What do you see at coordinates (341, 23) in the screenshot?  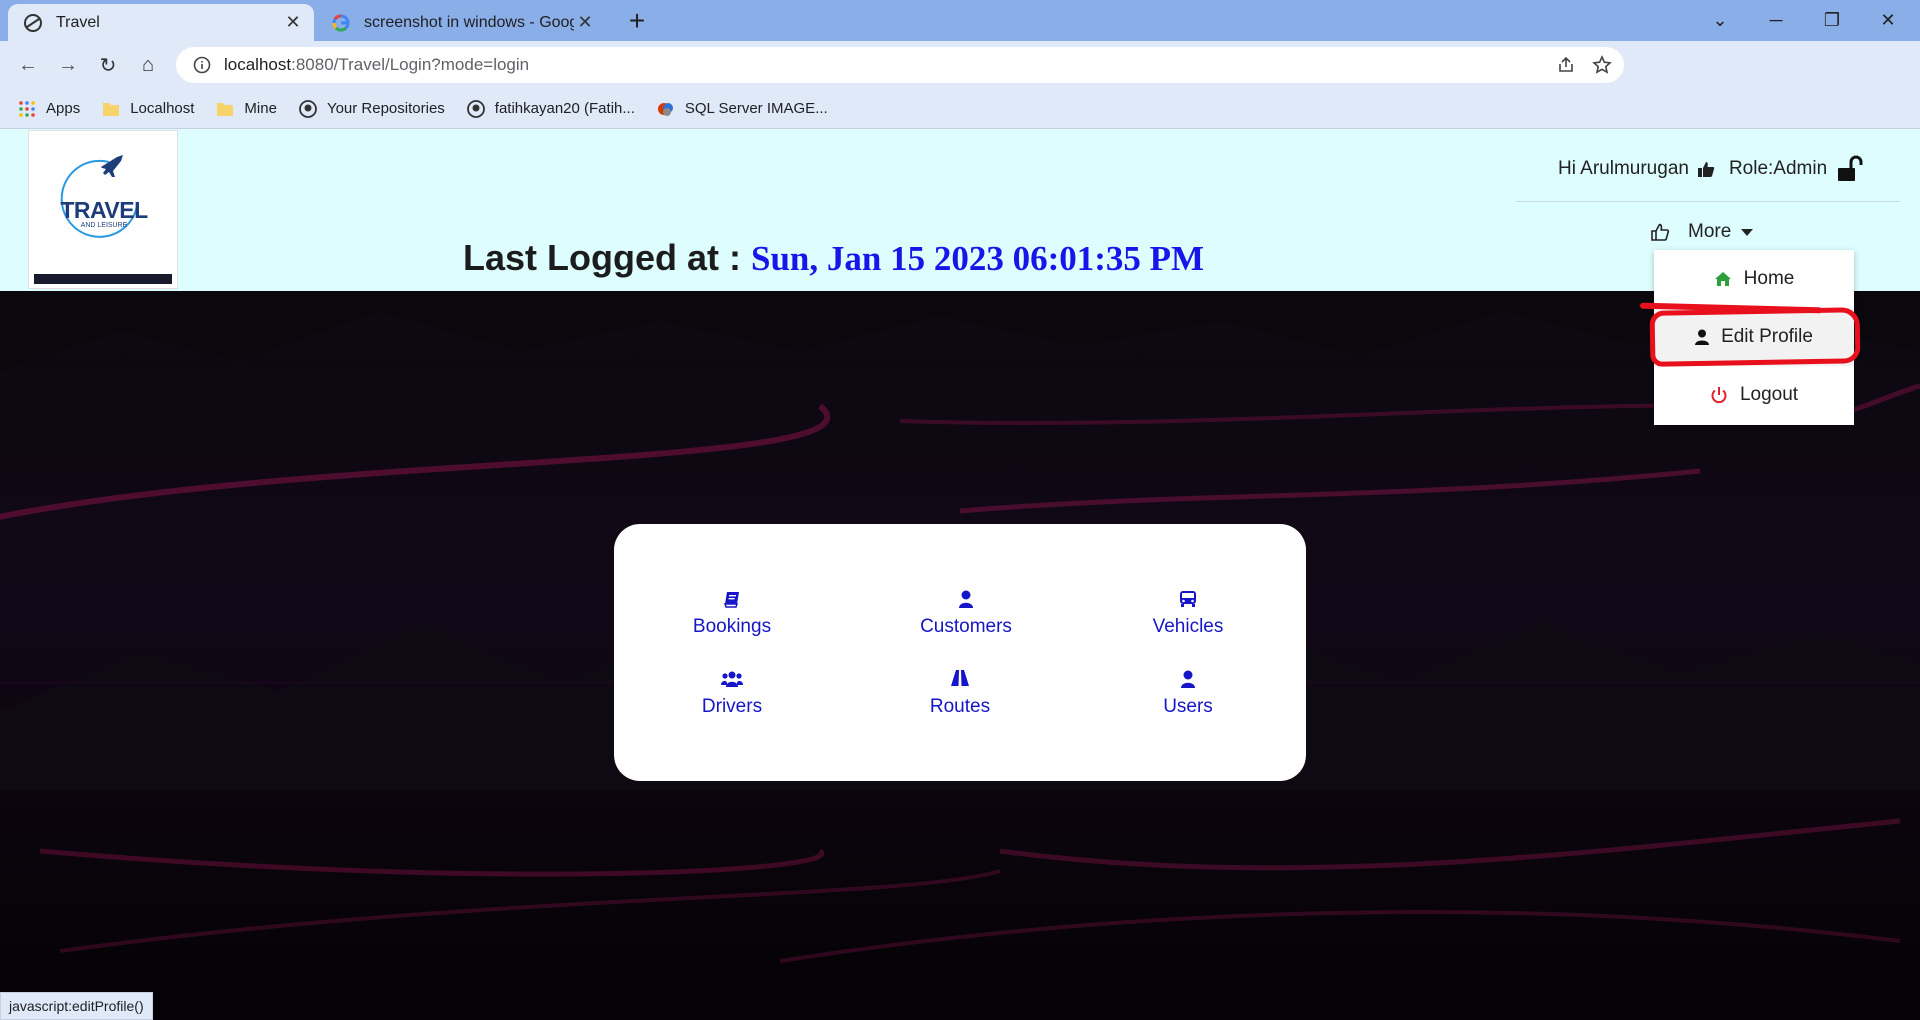 I see `google-icon` at bounding box center [341, 23].